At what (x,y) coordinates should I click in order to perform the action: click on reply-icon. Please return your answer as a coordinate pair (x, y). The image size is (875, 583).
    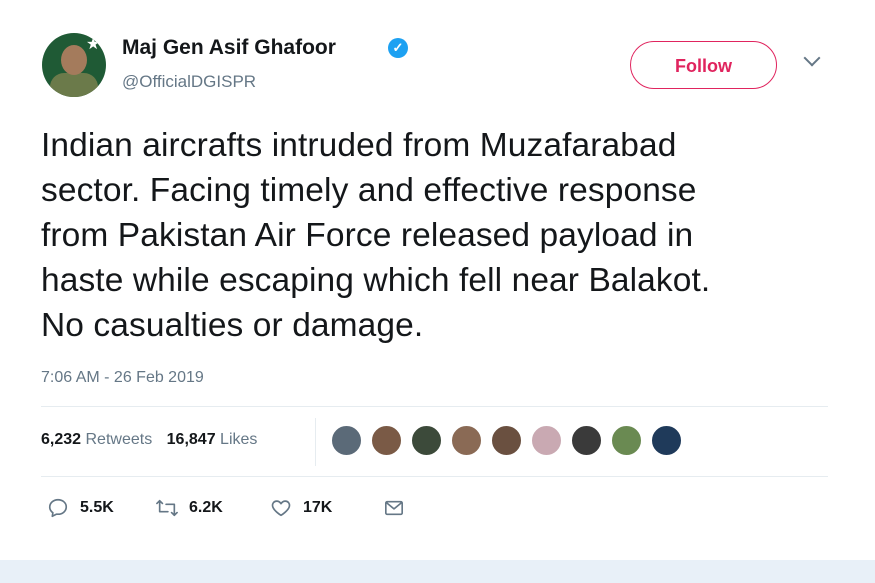
    Looking at the image, I should click on (58, 508).